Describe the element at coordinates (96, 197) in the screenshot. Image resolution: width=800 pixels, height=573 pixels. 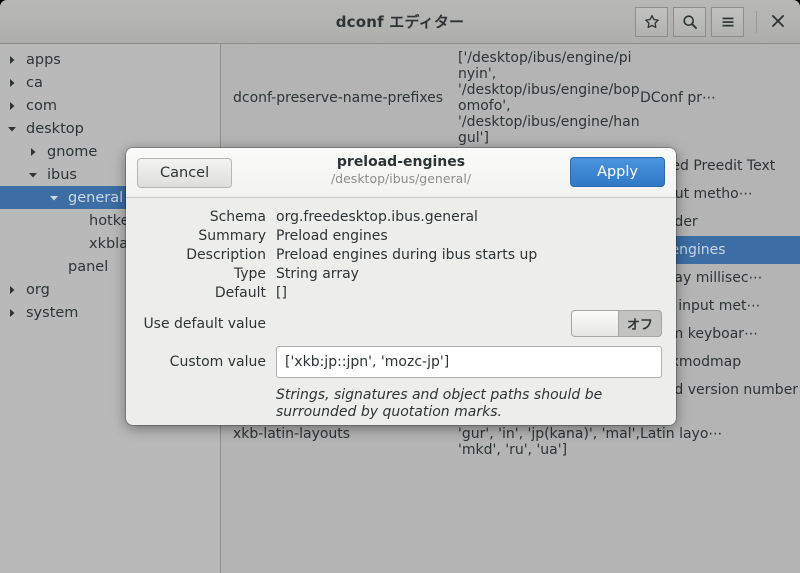
I see `sidebar-item-label: general` at that location.